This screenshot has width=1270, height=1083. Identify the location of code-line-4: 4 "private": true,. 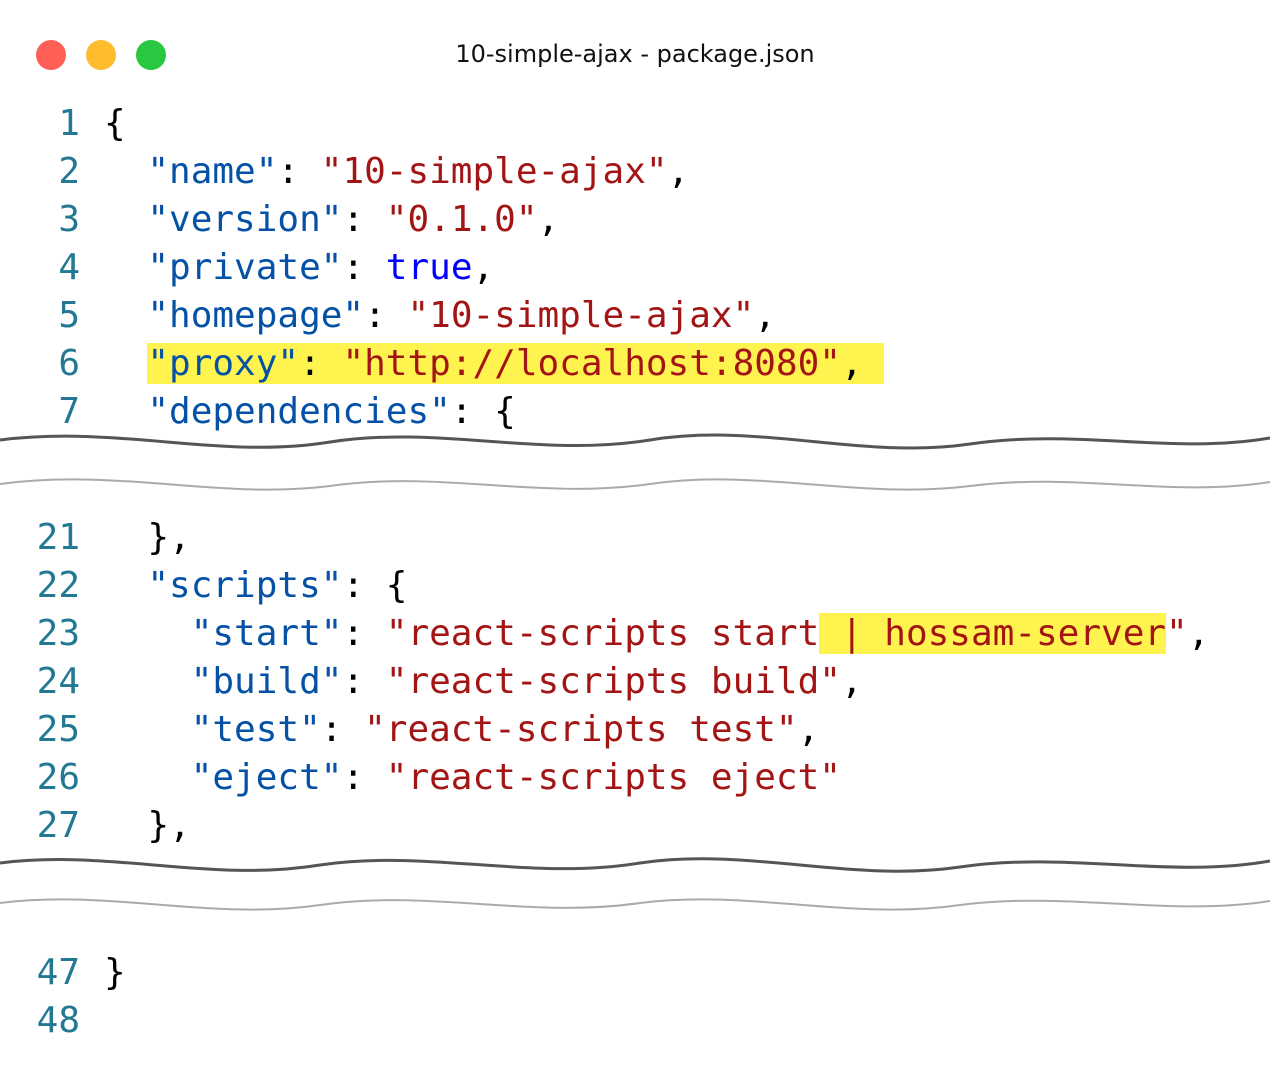
(635, 268).